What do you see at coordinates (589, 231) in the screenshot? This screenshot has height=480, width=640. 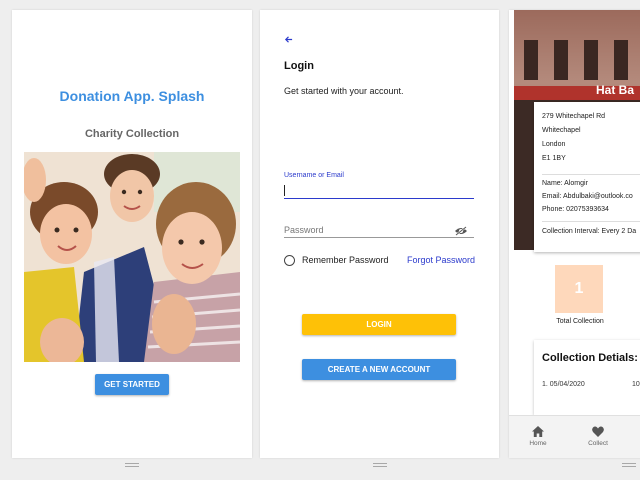 I see `collection-interval: Collection Interval: Every 2 Da` at bounding box center [589, 231].